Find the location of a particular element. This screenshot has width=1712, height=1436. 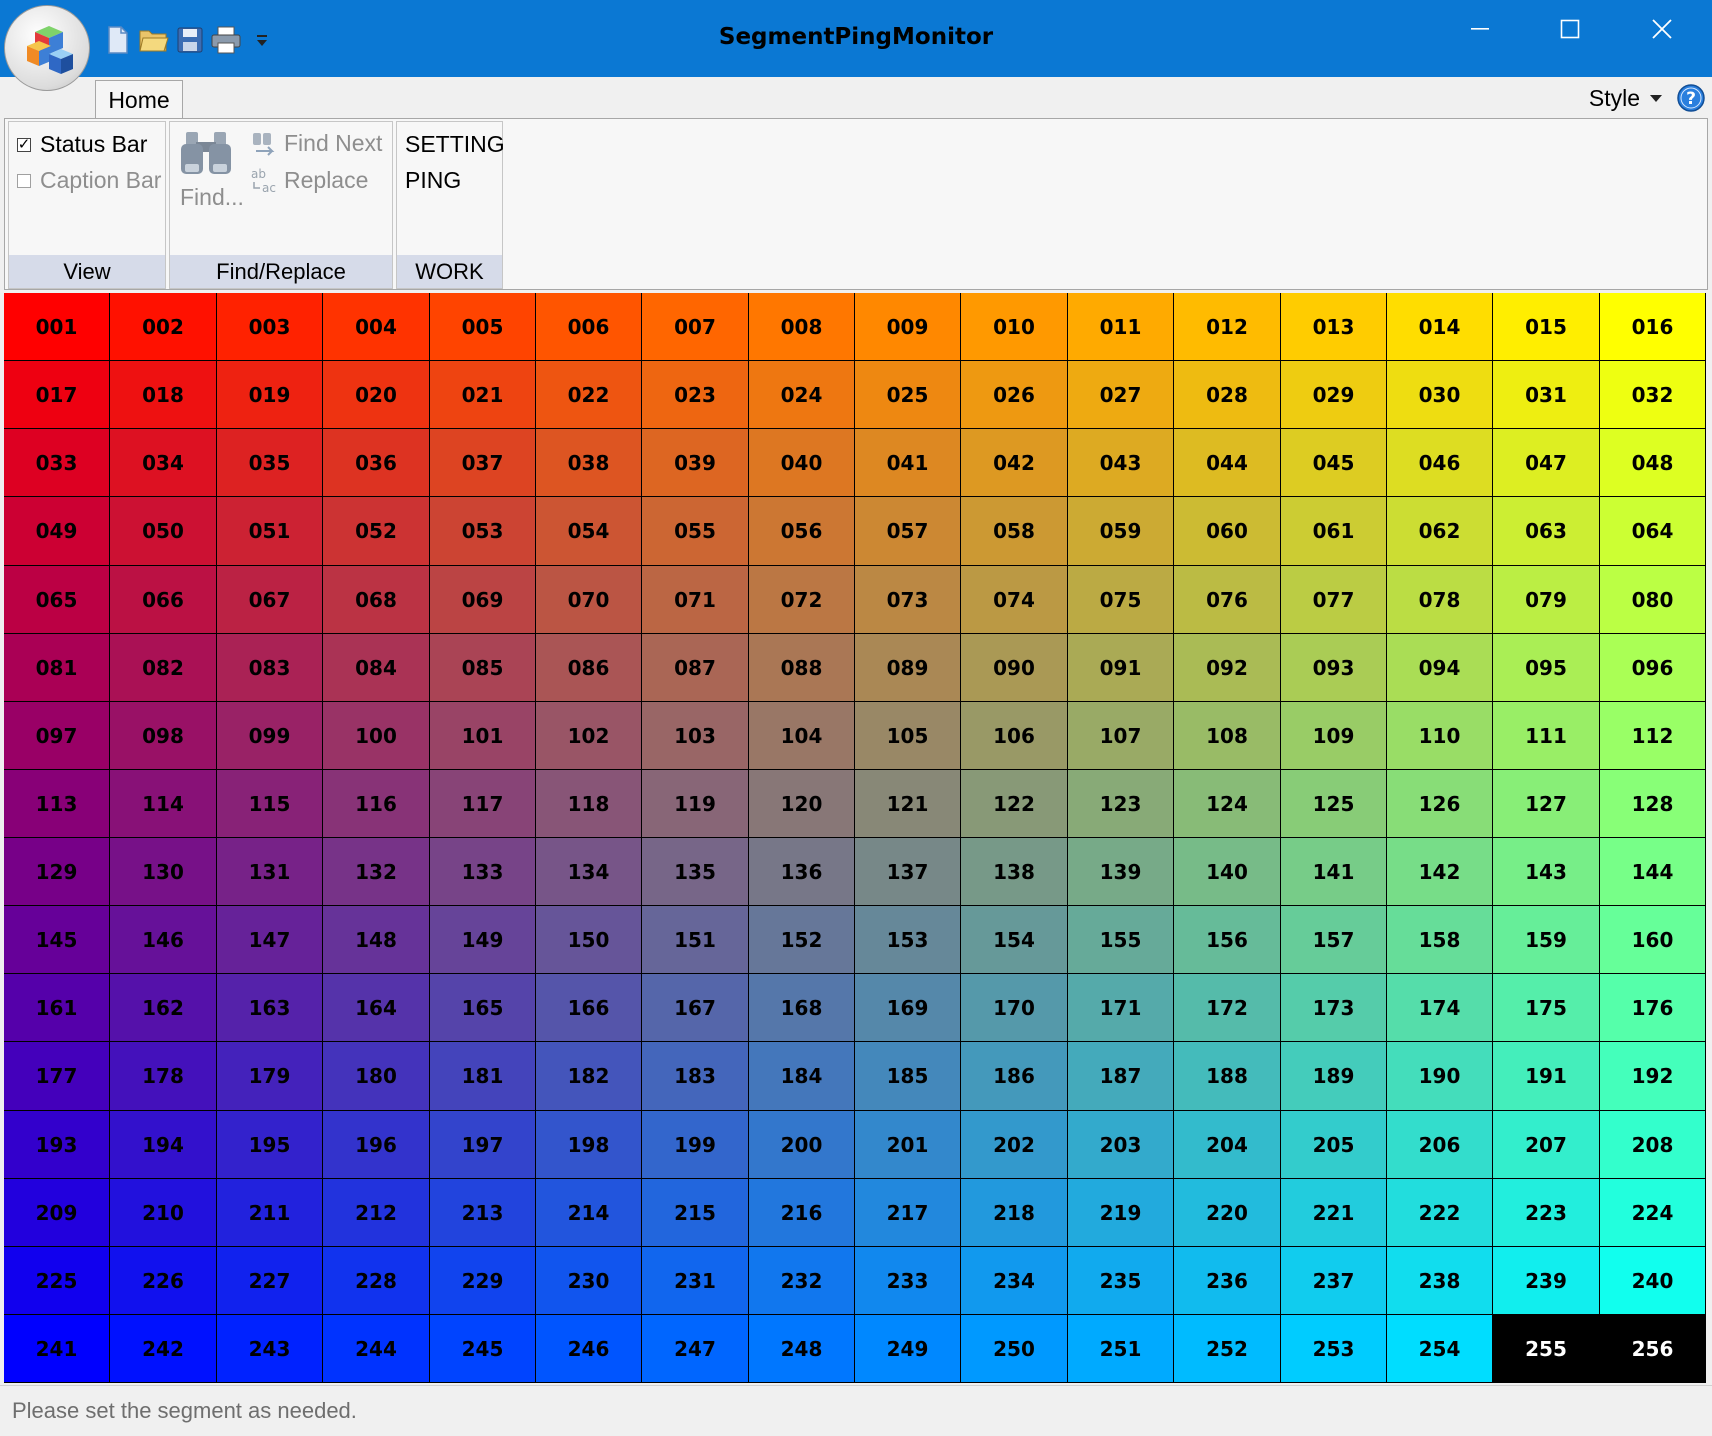

segment-cell: 088 is located at coordinates (802, 668).